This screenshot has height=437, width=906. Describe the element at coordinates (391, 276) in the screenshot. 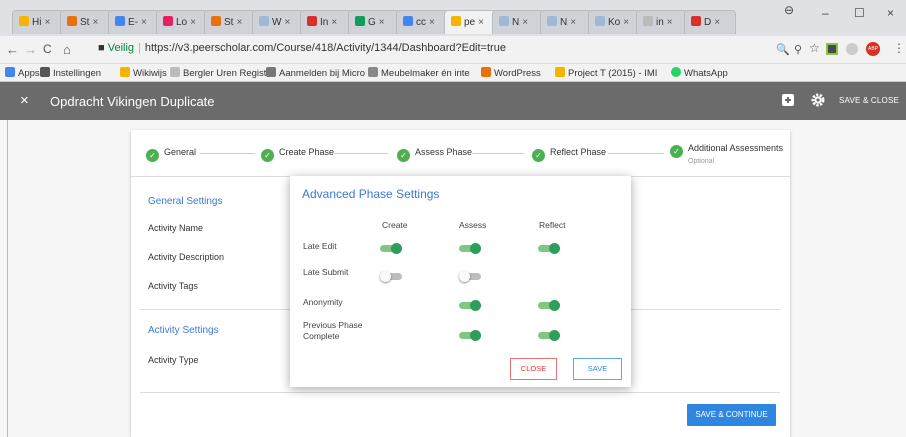

I see `toggle-late-submit-create` at that location.